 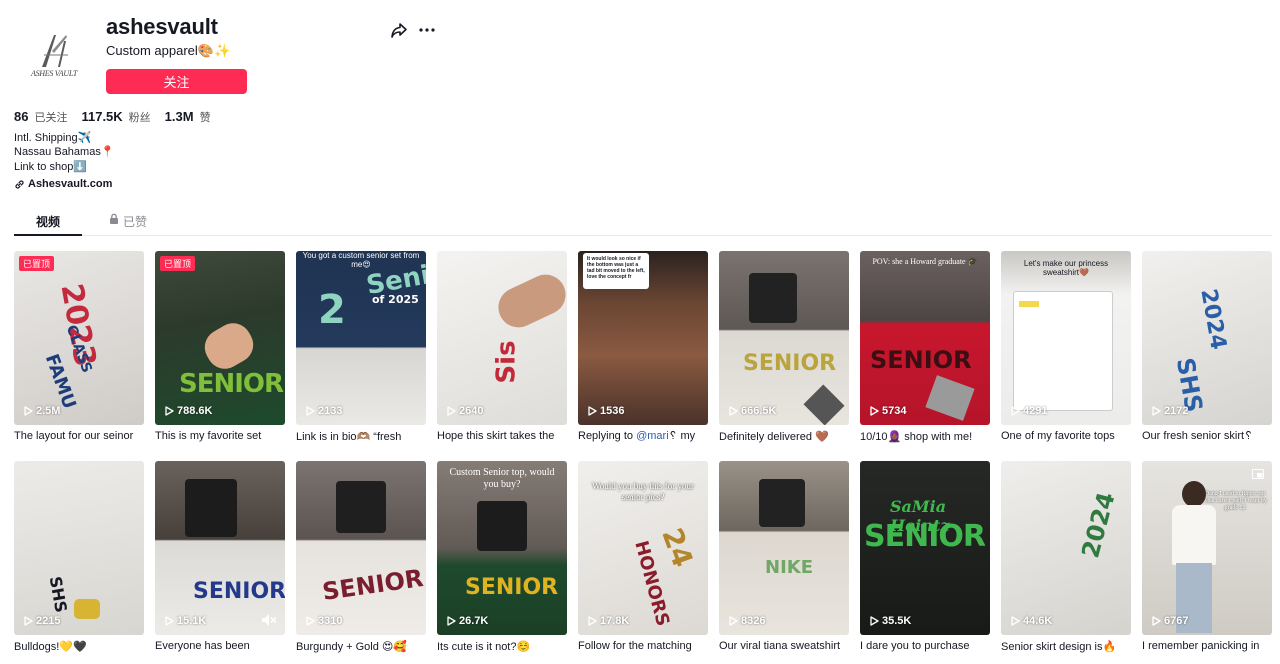 I want to click on video-thumbnail: SENIOR 666.5K, so click(x=784, y=338).